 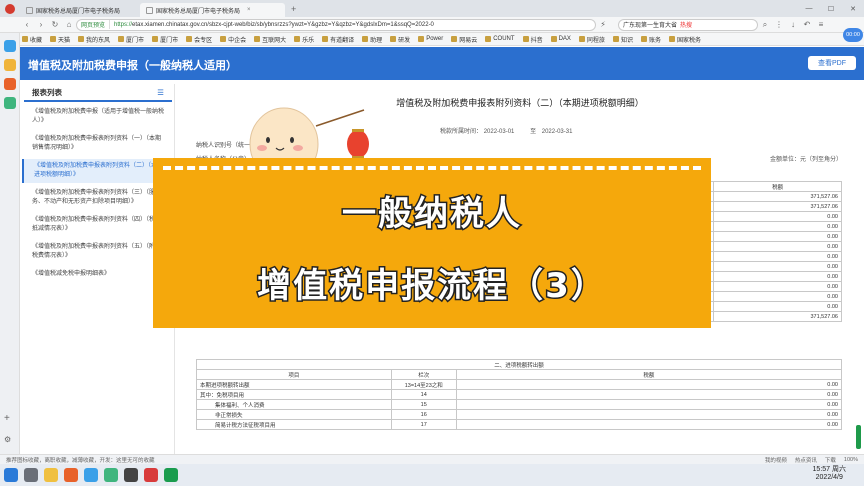 What do you see at coordinates (7, 439) in the screenshot?
I see `settings-icon: ⚙` at bounding box center [7, 439].